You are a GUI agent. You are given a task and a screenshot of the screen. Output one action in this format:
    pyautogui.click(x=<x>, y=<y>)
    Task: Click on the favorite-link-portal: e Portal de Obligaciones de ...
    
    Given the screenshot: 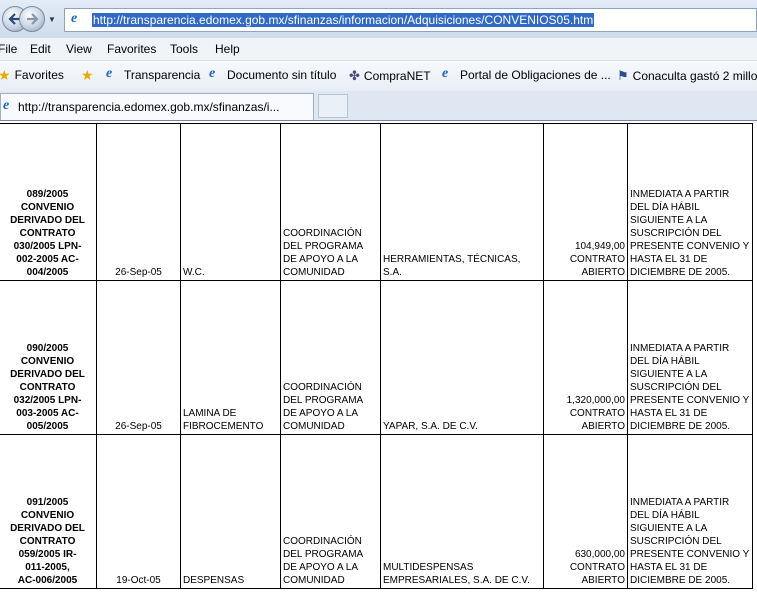 What is the action you would take?
    pyautogui.click(x=526, y=74)
    